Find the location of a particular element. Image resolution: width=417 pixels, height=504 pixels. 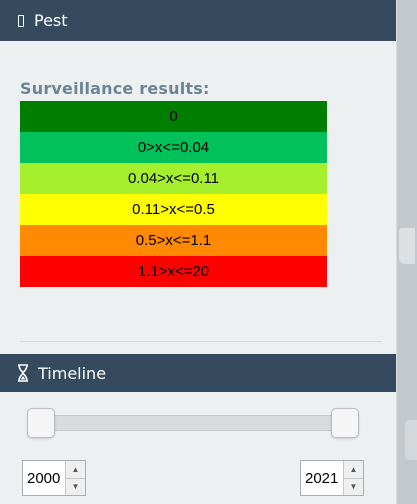

start-year-increment-button: ▲ is located at coordinates (75, 470).